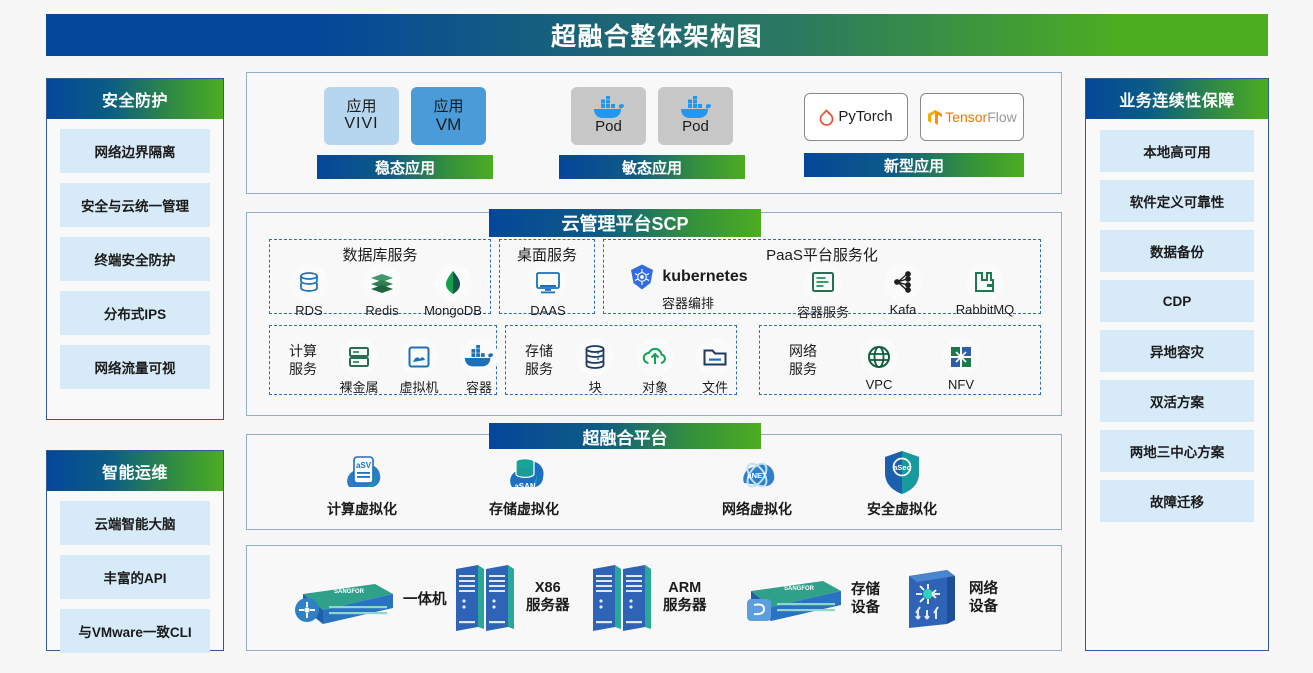 This screenshot has width=1313, height=673. What do you see at coordinates (419, 357) in the screenshot?
I see `virtual-machine-icon` at bounding box center [419, 357].